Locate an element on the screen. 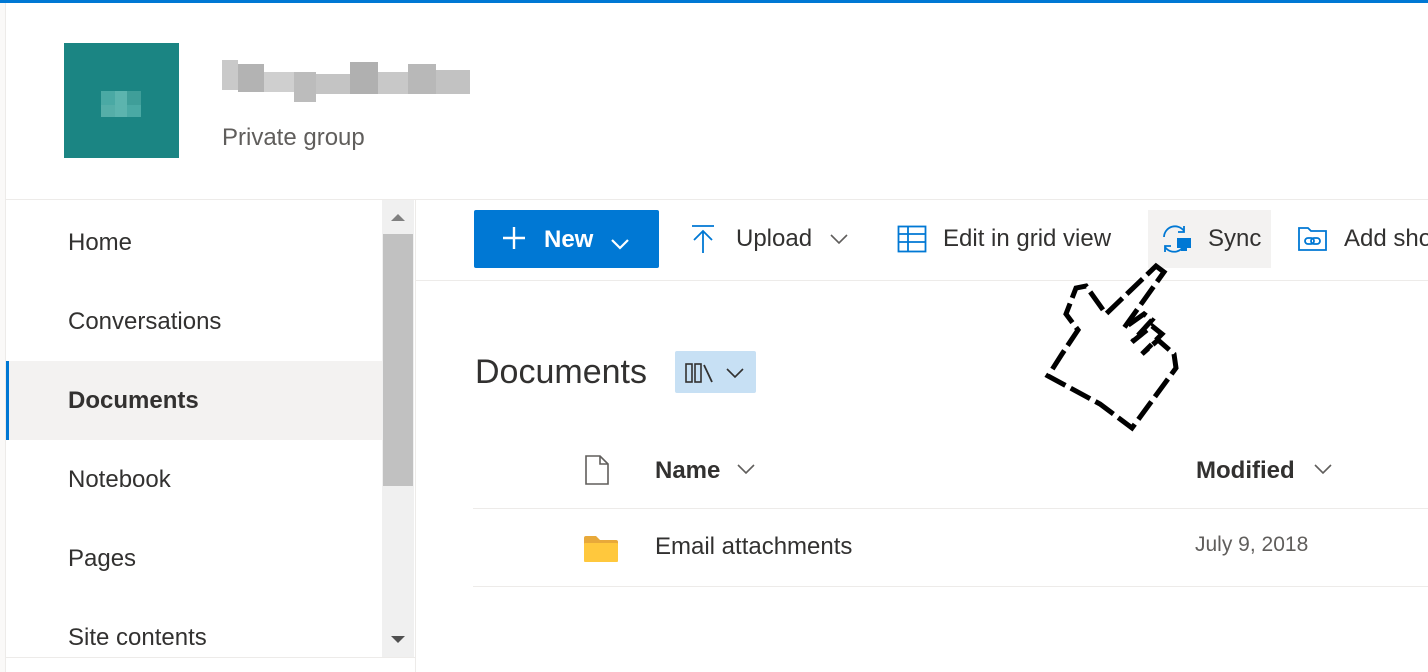 This screenshot has width=1428, height=672. name-sort-chevron-down-icon is located at coordinates (746, 471).